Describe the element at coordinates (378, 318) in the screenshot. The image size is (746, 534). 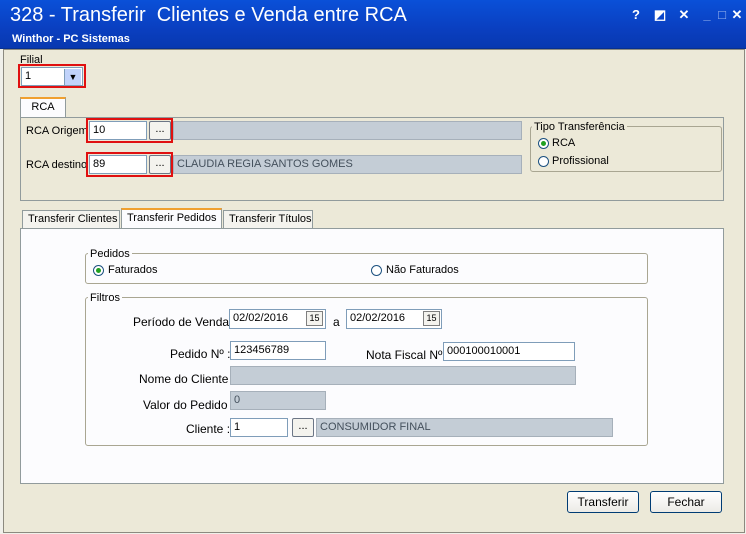
I see `periodo-ate-value: 02/02/2016` at that location.